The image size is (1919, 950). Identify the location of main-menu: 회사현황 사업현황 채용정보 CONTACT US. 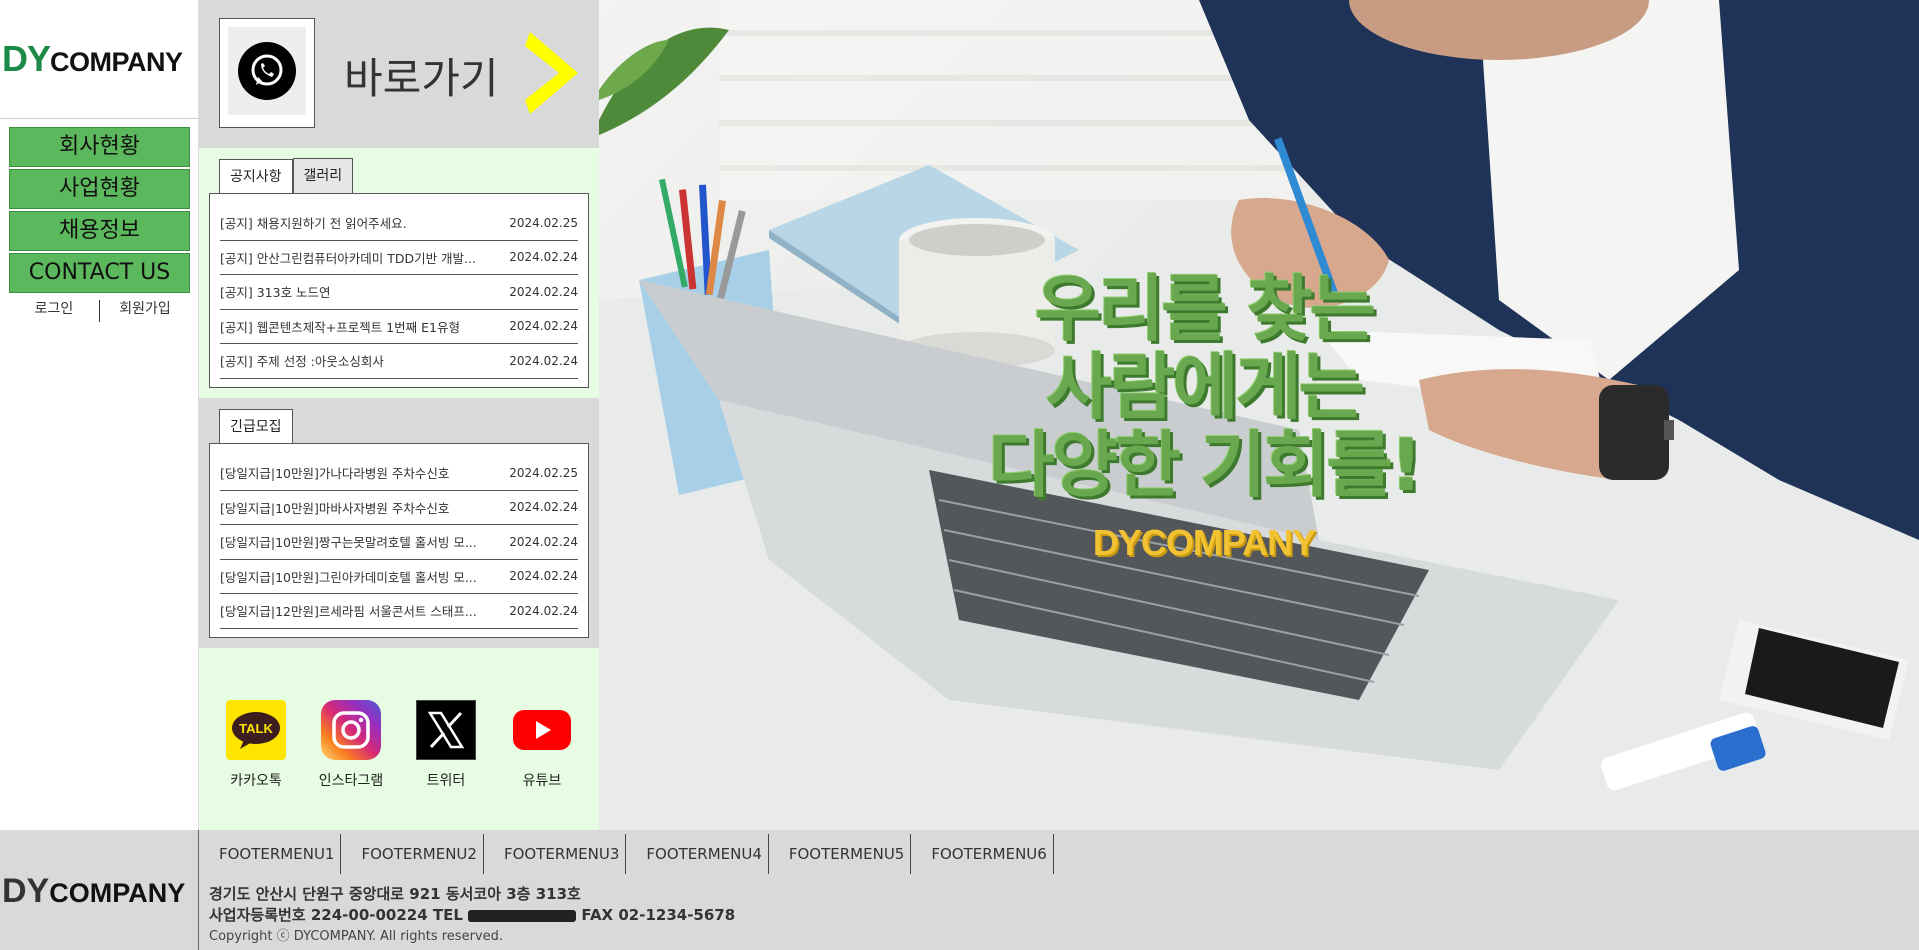
(99, 211).